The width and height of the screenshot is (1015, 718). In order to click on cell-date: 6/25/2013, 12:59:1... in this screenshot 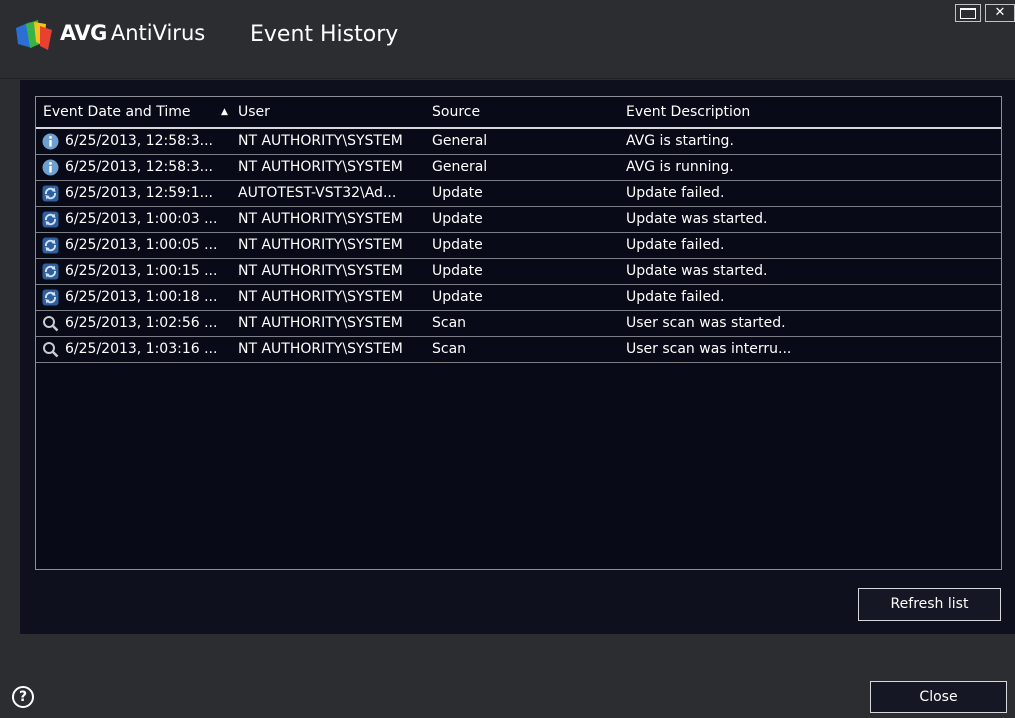, I will do `click(139, 193)`.